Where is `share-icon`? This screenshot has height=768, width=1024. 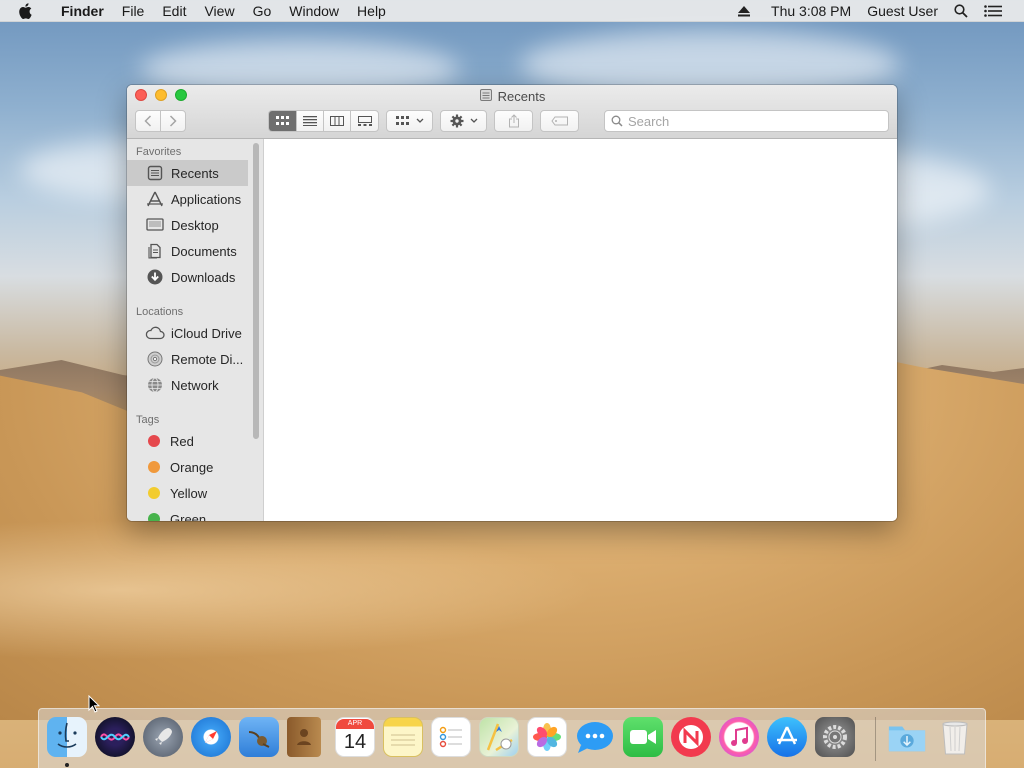
share-icon is located at coordinates (513, 121).